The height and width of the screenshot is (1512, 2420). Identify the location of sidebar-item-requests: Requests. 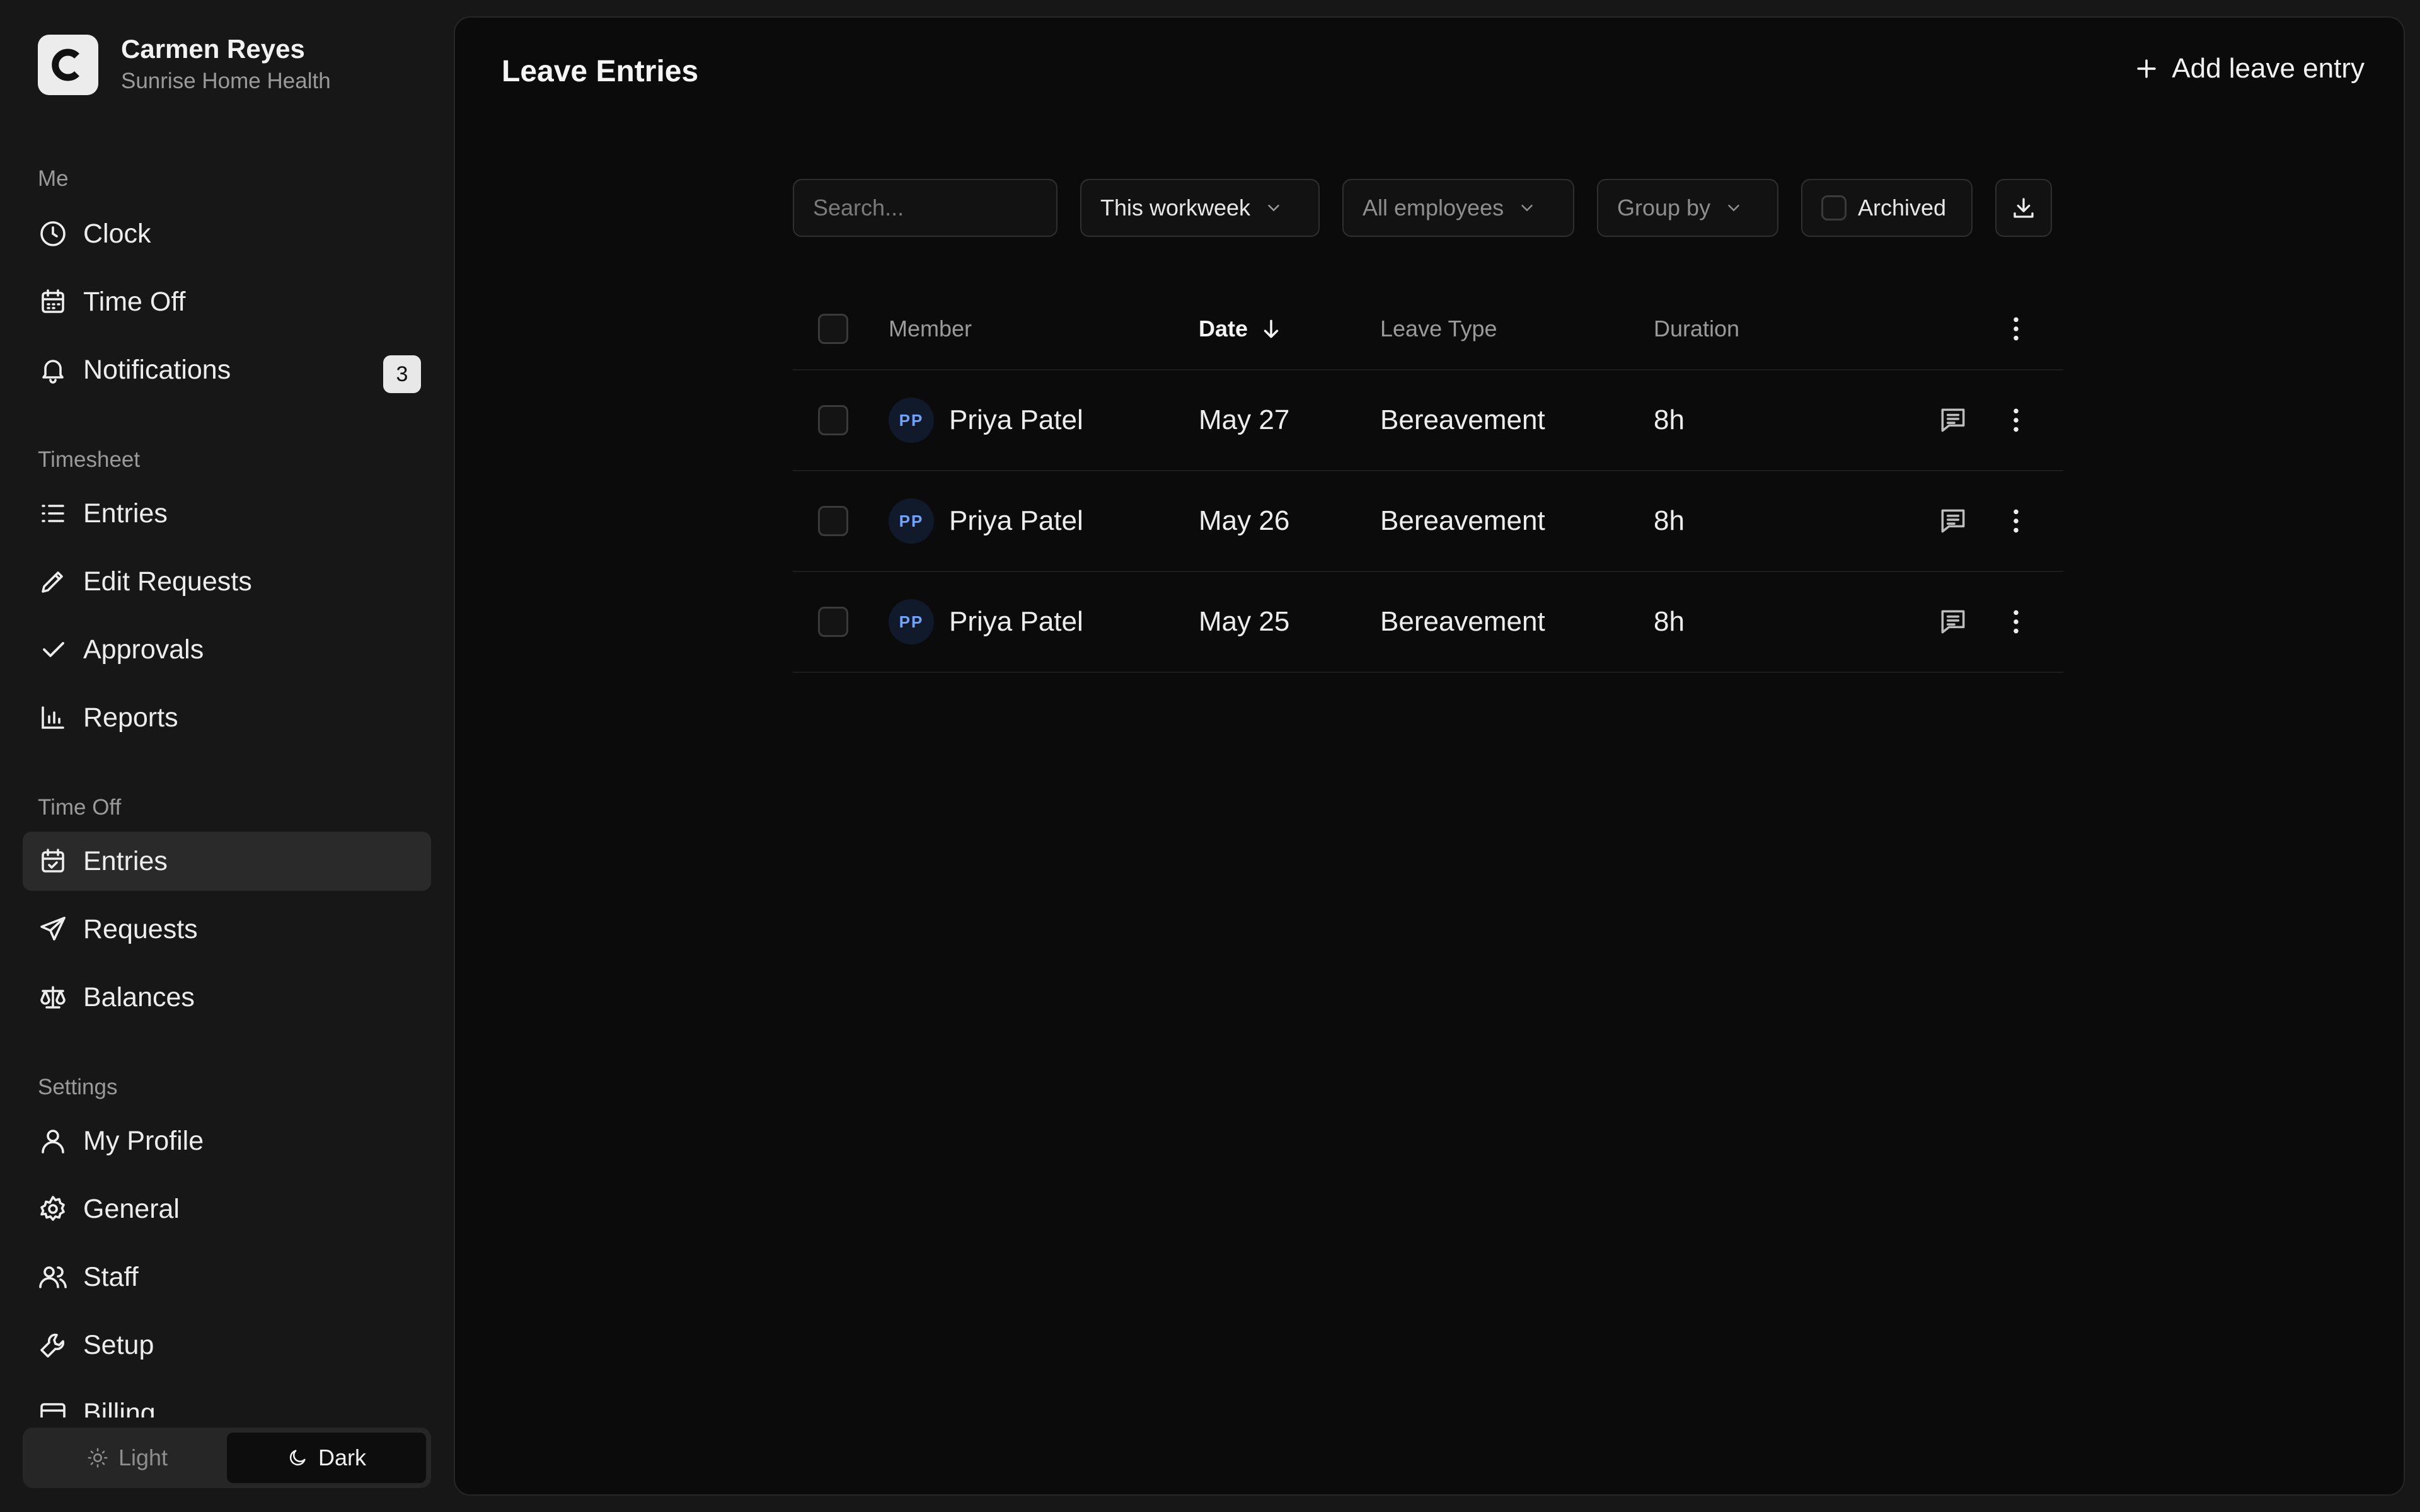
(227, 929).